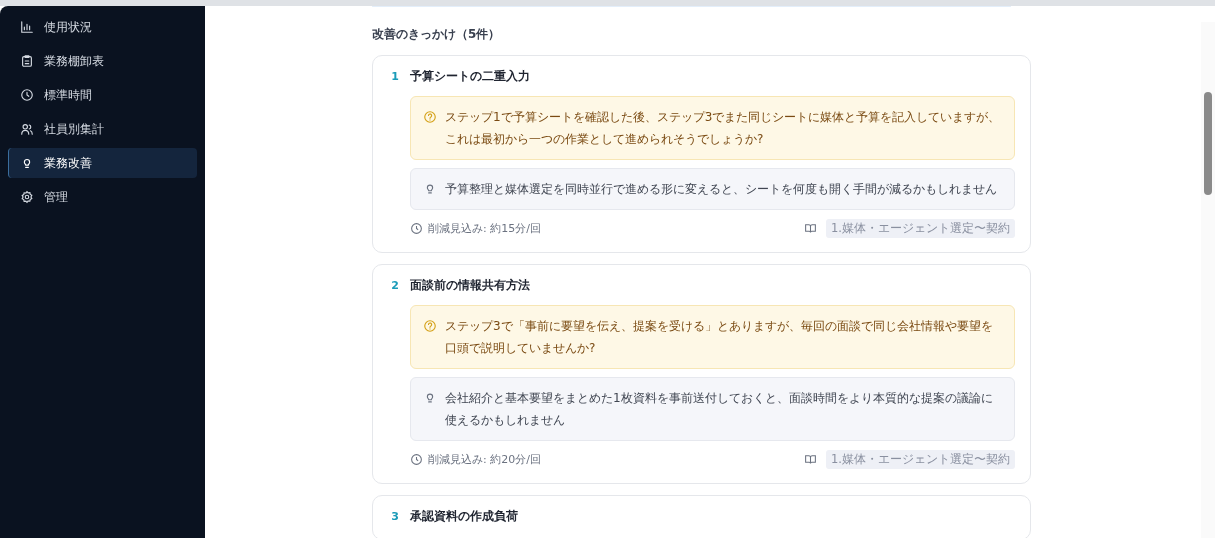 The height and width of the screenshot is (538, 1215). What do you see at coordinates (719, 337) in the screenshot?
I see `question-text: ステップ3で「事前に要望を伝え、提案を受ける」とありますが、毎回の面談で同じ会社情報や要望を口頭で説明していませんか?` at bounding box center [719, 337].